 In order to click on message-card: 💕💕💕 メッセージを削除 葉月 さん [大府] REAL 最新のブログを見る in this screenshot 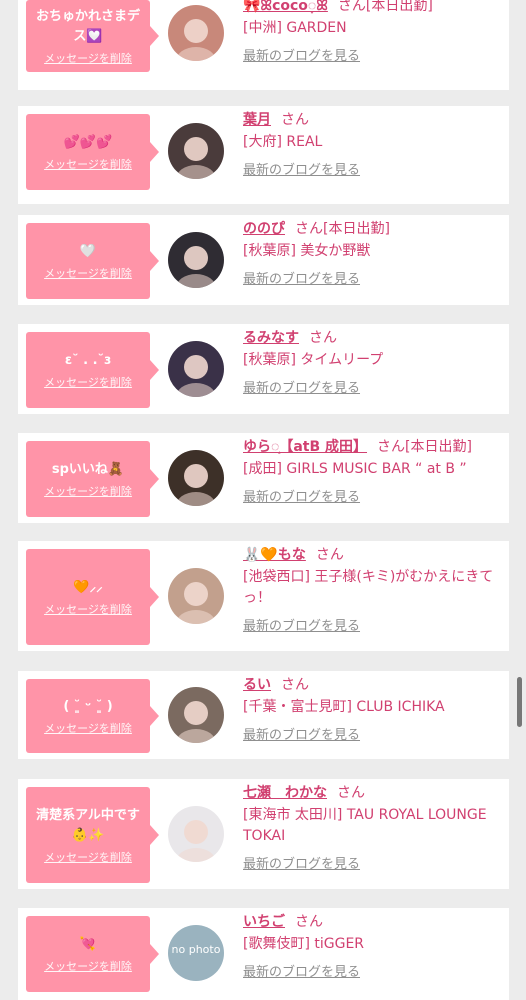, I will do `click(263, 155)`.